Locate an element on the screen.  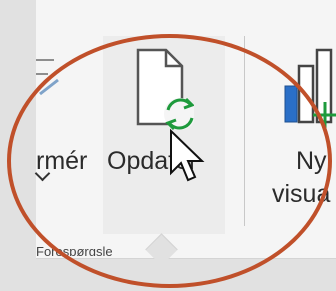
document-refresh-icon is located at coordinates (165, 89).